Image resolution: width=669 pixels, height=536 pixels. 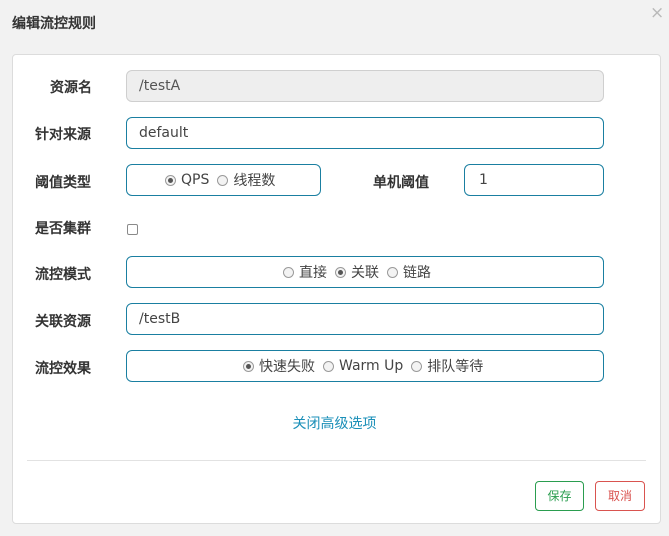 I want to click on limit-app-input: default, so click(x=365, y=133).